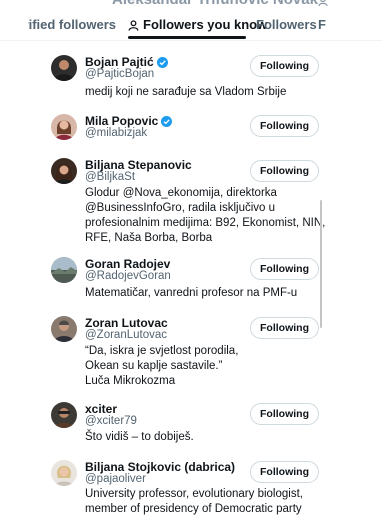 The height and width of the screenshot is (524, 382). Describe the element at coordinates (191, 129) in the screenshot. I see `user-row: Mila Popovic @milabizjak Following` at that location.